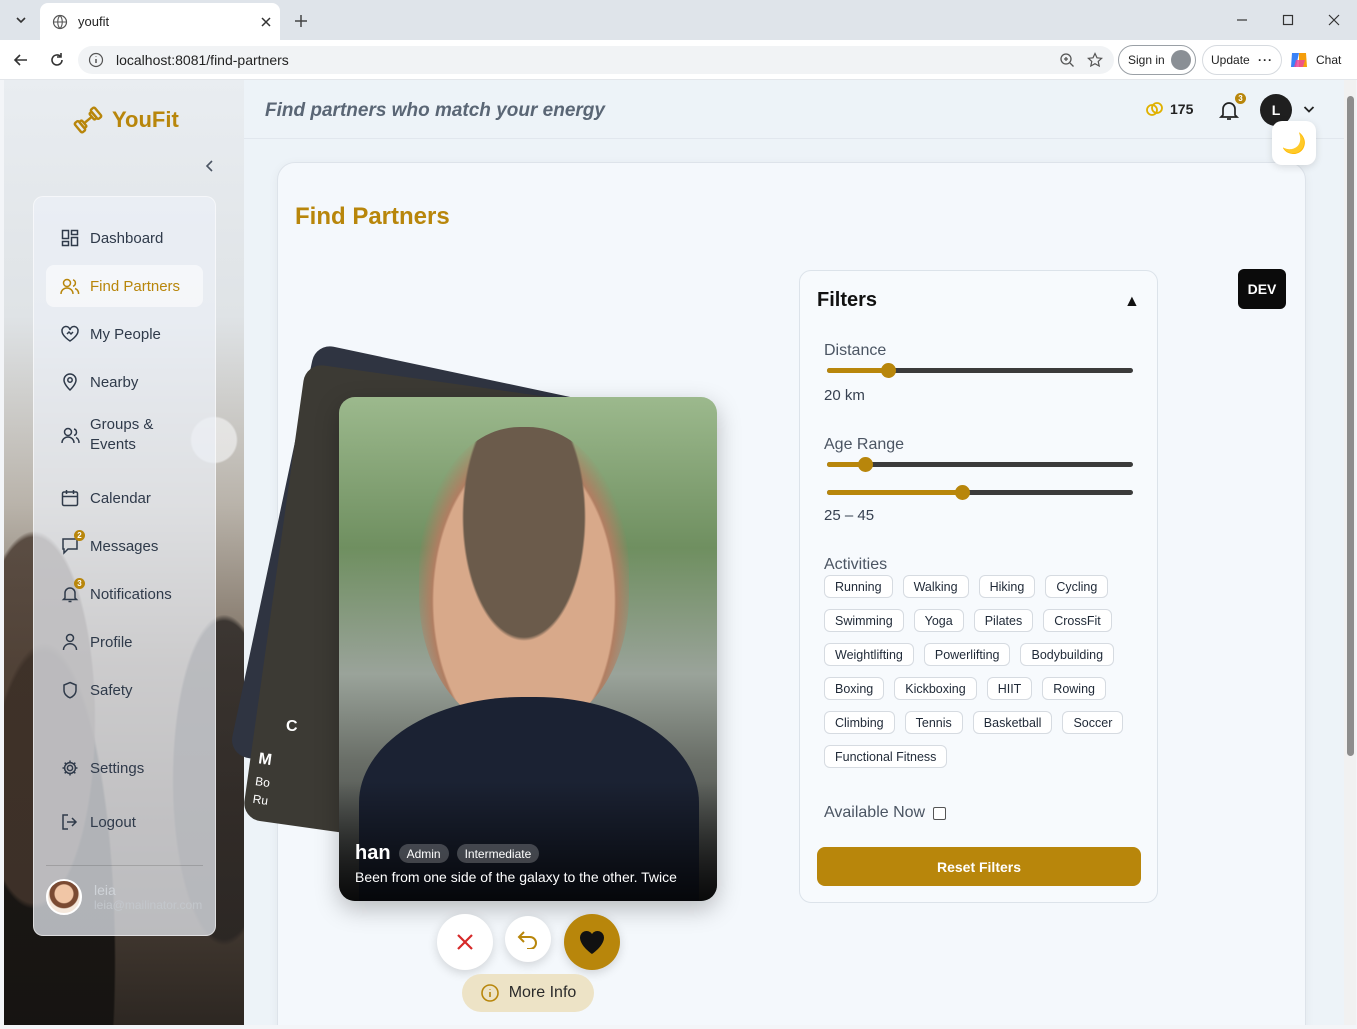 Image resolution: width=1357 pixels, height=1029 pixels. I want to click on page-scrollbar, so click(1350, 552).